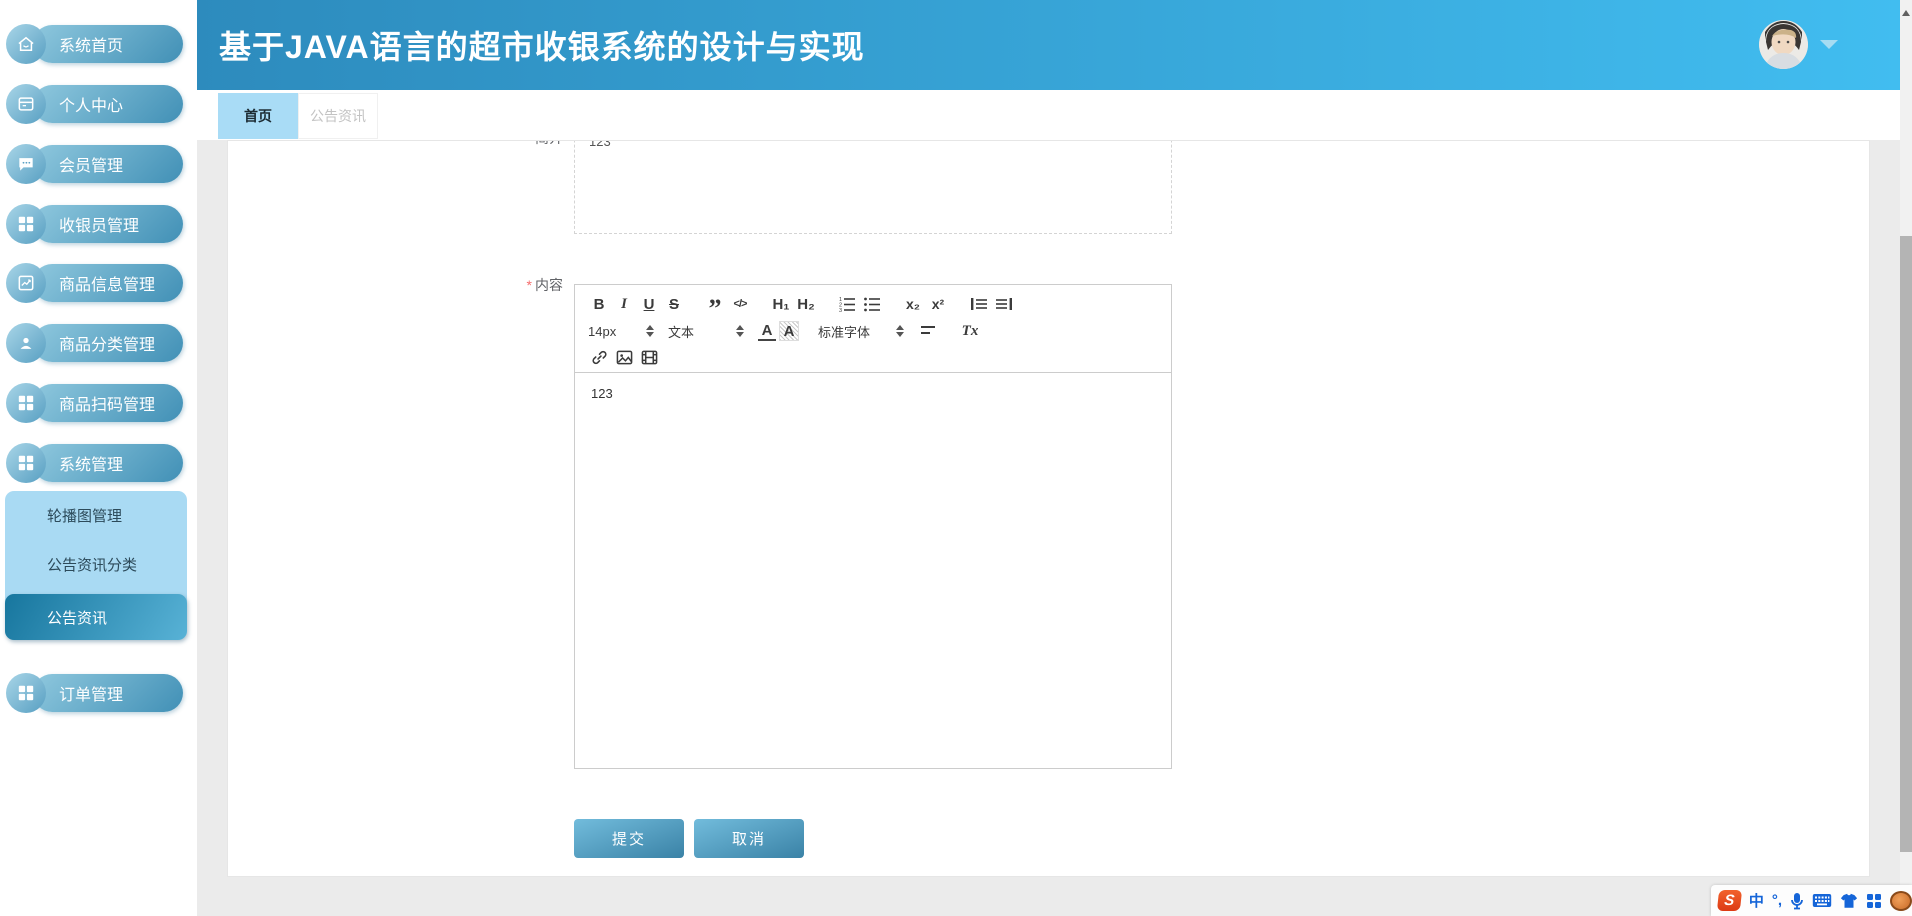 The width and height of the screenshot is (1912, 916). I want to click on page-title: 基于JAVA语言的超市收银系统的设计与实现, so click(542, 47).